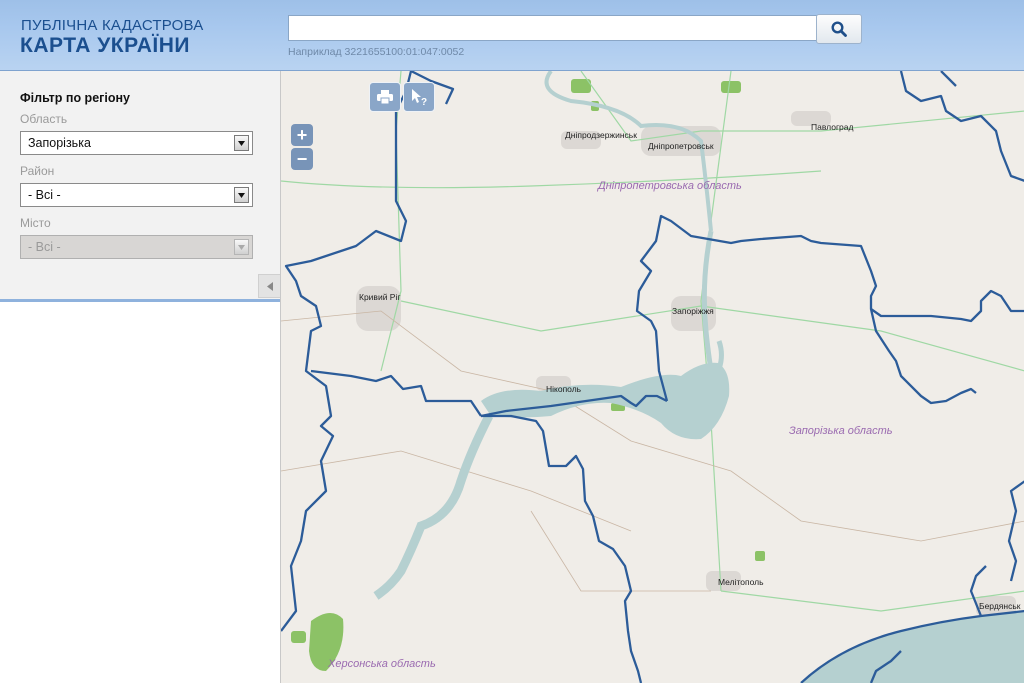  I want to click on print-icon, so click(385, 97).